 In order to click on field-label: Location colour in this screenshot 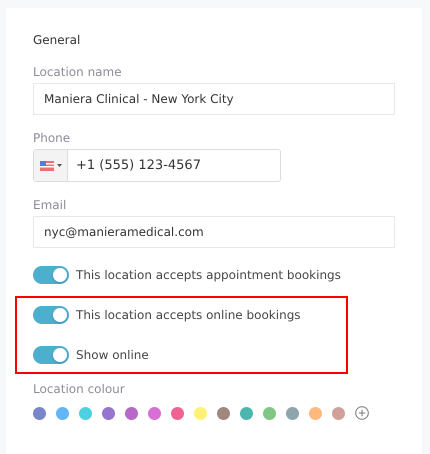, I will do `click(79, 389)`.